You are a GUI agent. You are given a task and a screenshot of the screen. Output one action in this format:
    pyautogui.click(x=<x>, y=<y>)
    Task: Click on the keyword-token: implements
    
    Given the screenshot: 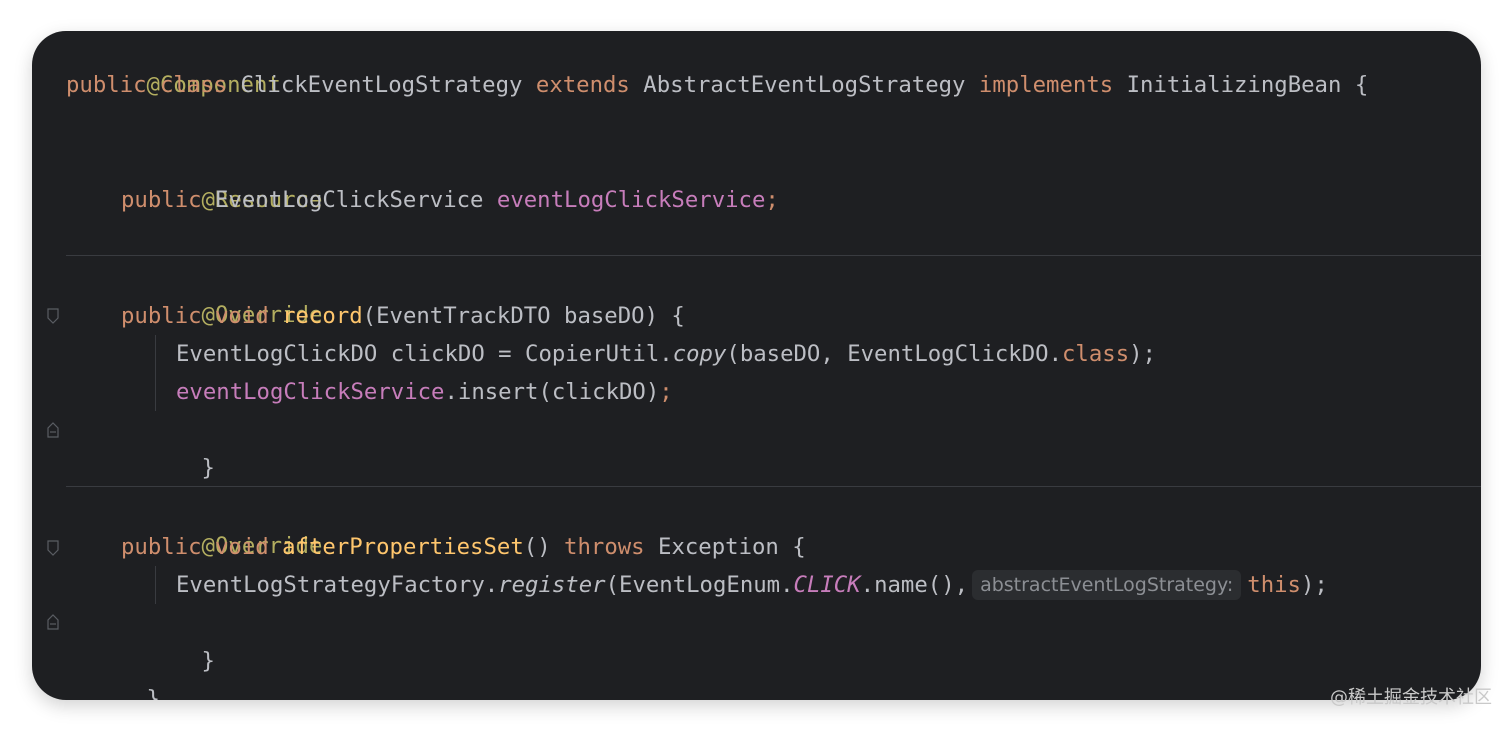 What is the action you would take?
    pyautogui.click(x=1046, y=85)
    